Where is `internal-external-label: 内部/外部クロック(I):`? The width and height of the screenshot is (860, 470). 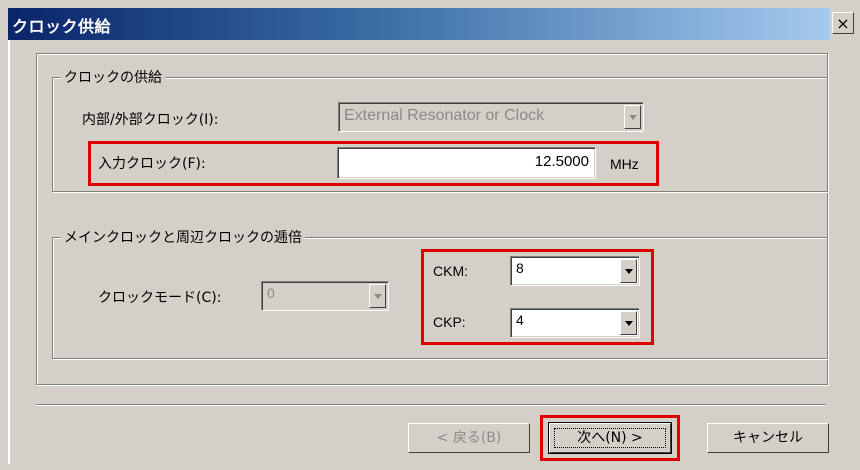 internal-external-label: 内部/外部クロック(I): is located at coordinates (150, 120).